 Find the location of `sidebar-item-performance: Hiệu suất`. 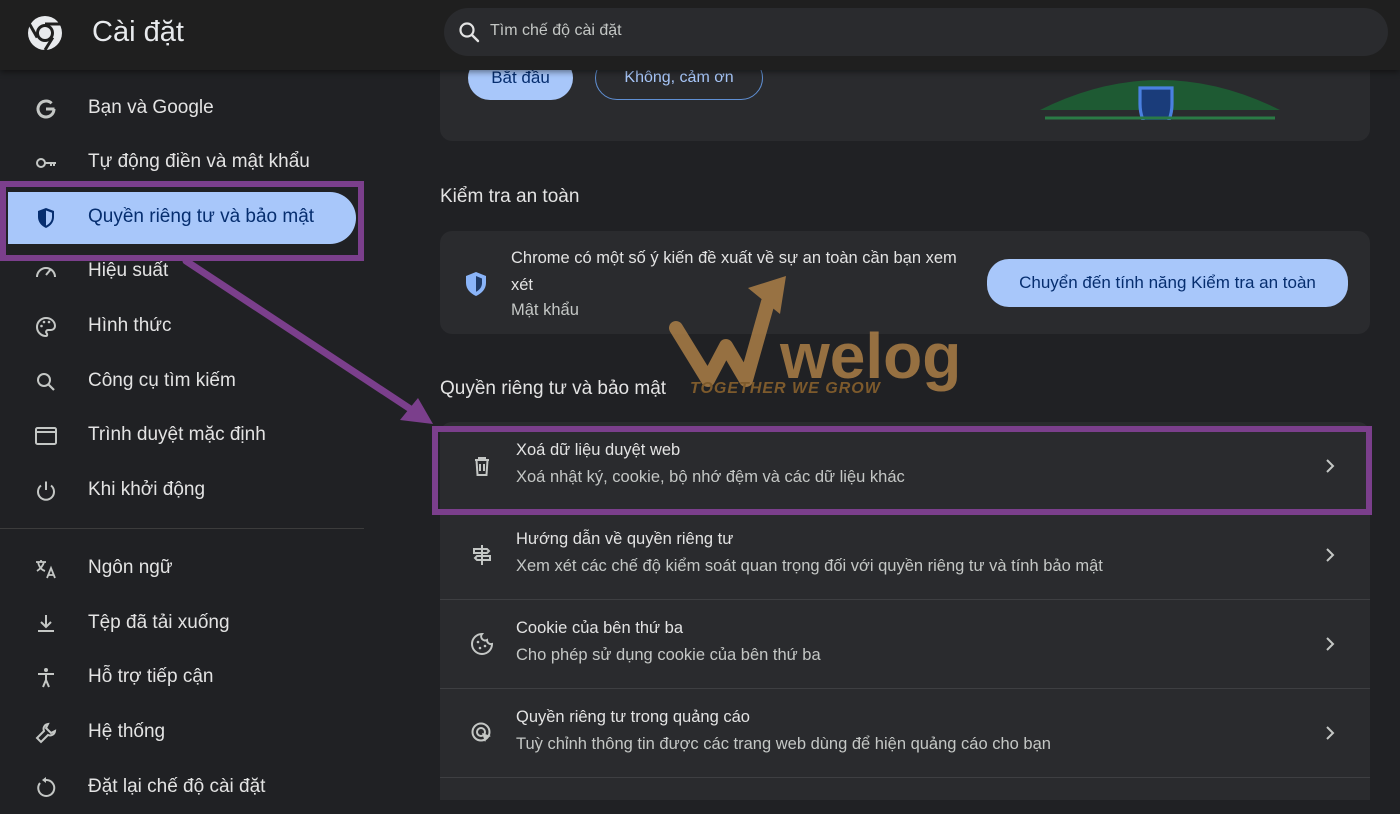

sidebar-item-performance: Hiệu suất is located at coordinates (182, 272).